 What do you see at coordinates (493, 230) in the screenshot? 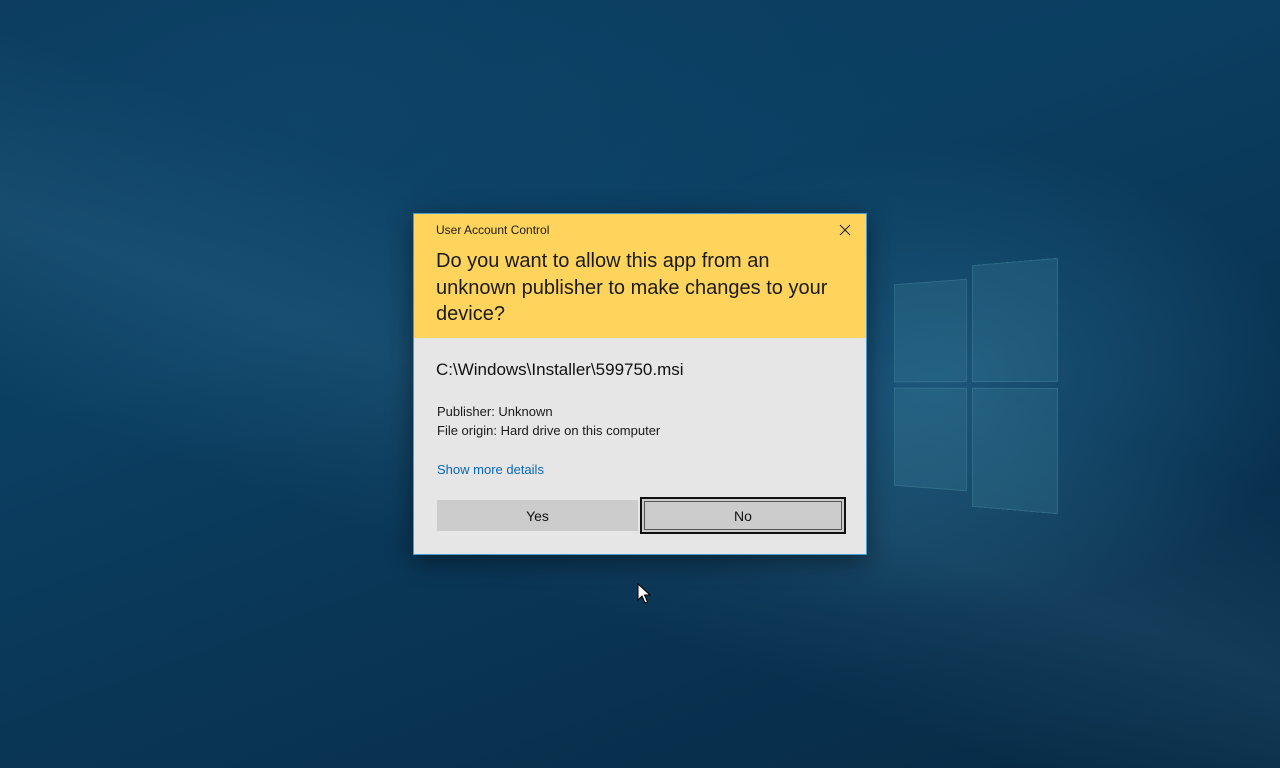
I see `dialog-title: User Account Control` at bounding box center [493, 230].